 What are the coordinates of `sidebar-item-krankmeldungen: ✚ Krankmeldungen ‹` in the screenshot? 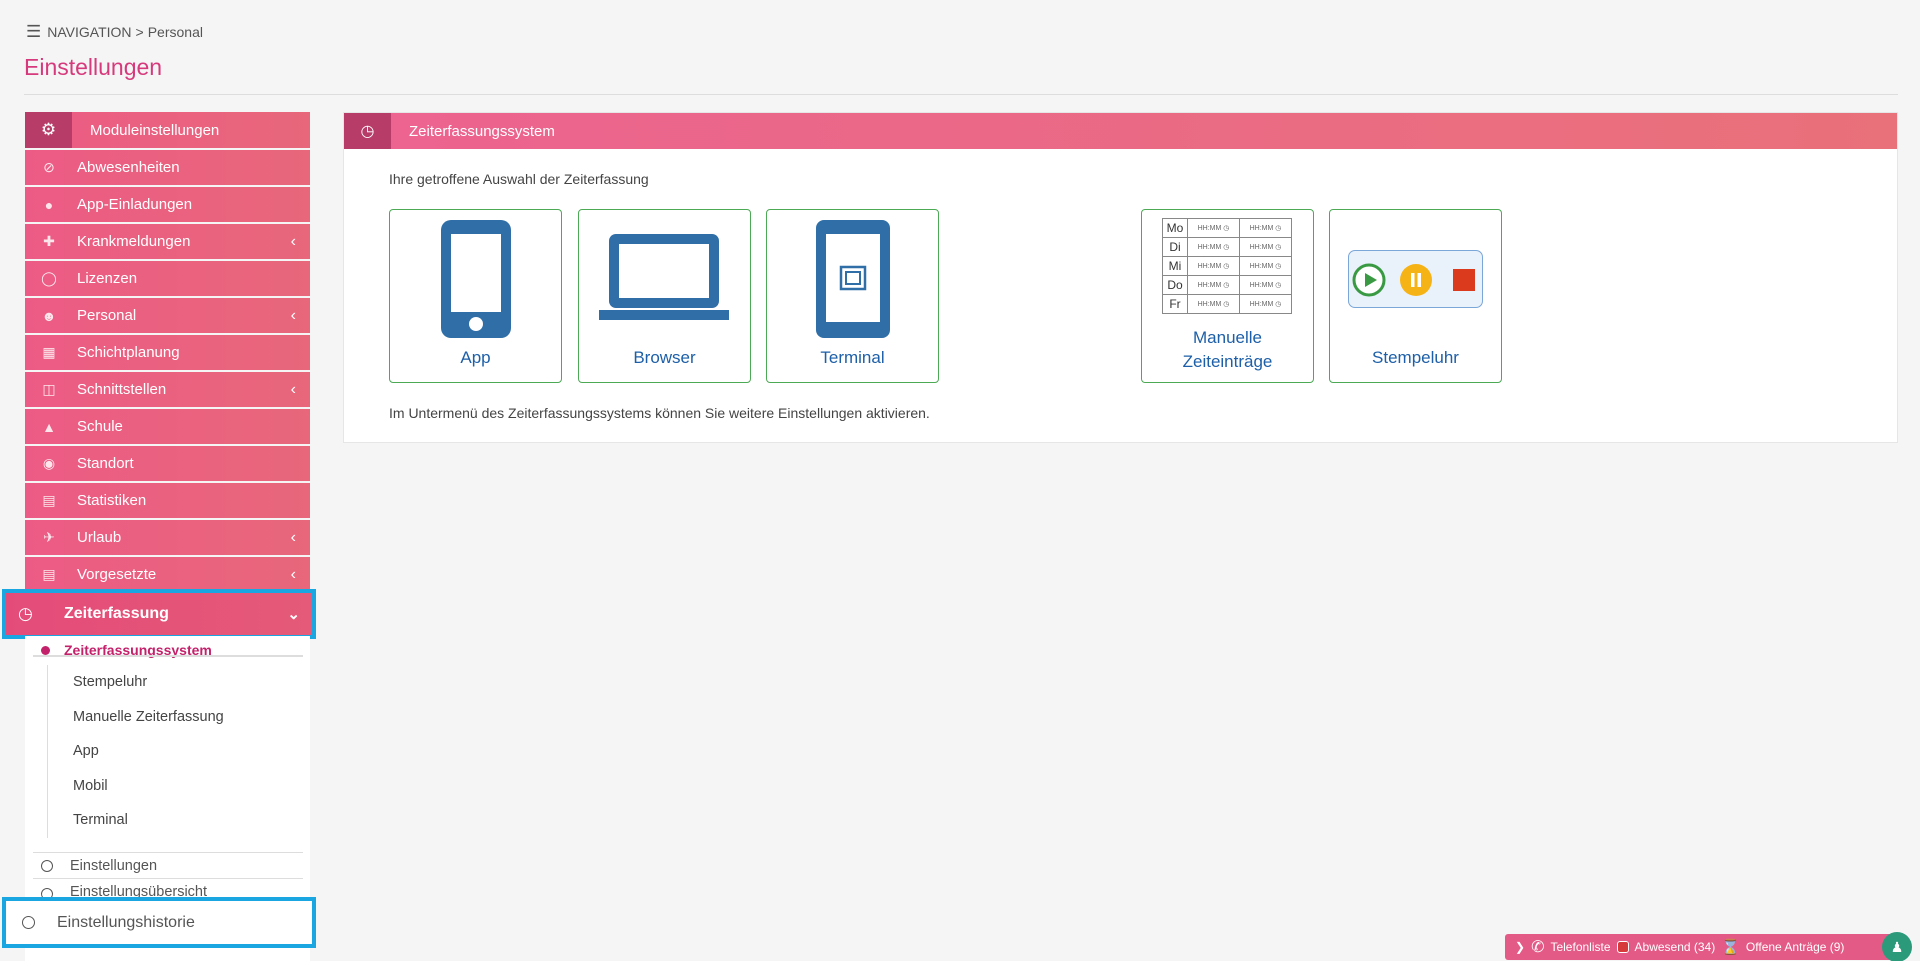 It's located at (167, 241).